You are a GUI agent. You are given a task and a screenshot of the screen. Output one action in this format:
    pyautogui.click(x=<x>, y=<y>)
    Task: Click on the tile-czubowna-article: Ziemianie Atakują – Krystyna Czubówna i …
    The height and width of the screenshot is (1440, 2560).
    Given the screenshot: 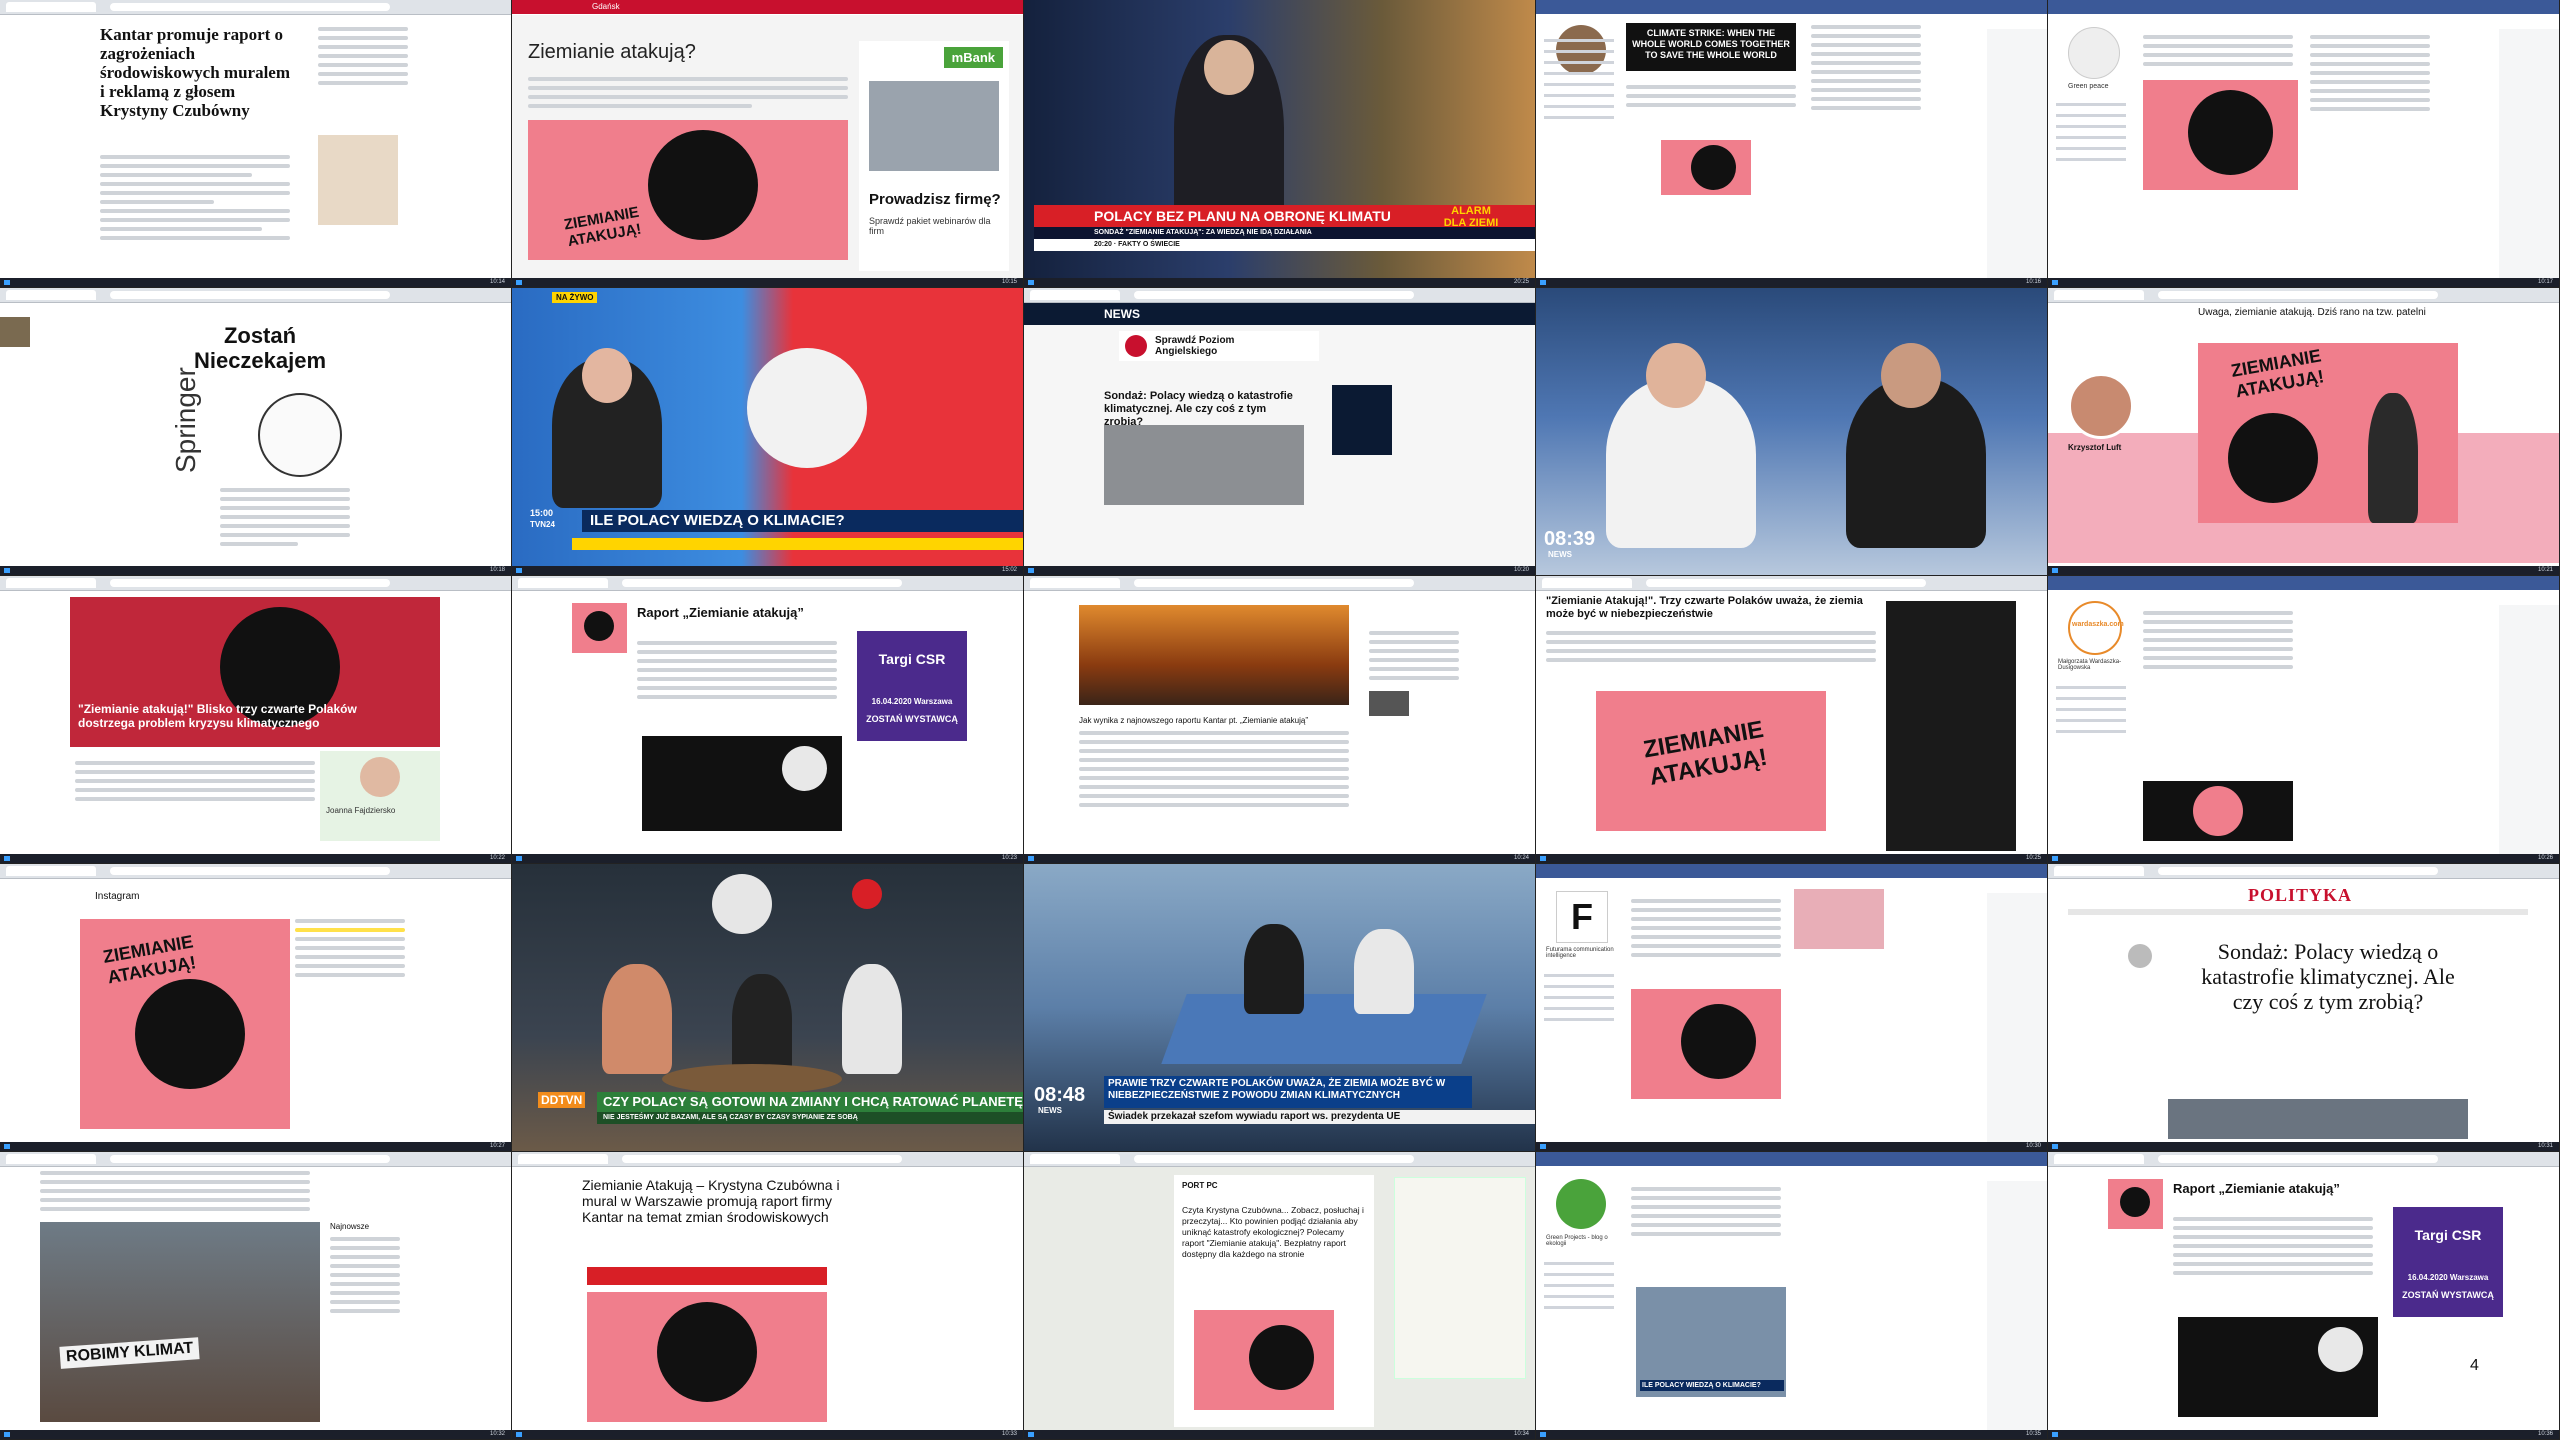 What is the action you would take?
    pyautogui.click(x=768, y=1296)
    